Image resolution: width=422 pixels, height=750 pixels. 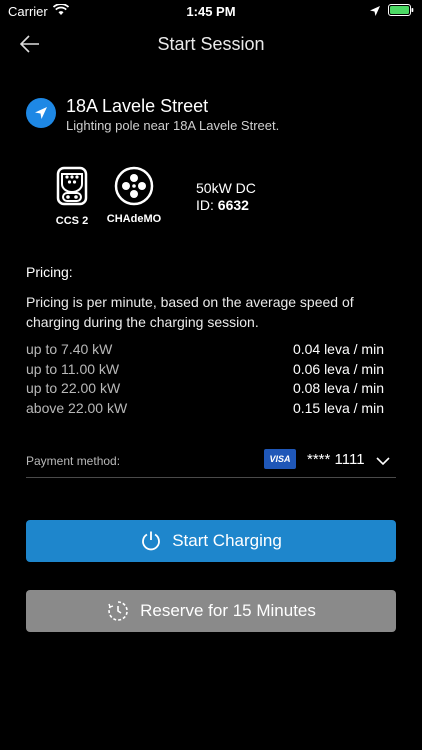 I want to click on tier-label: above 22.00 kW, so click(x=77, y=407).